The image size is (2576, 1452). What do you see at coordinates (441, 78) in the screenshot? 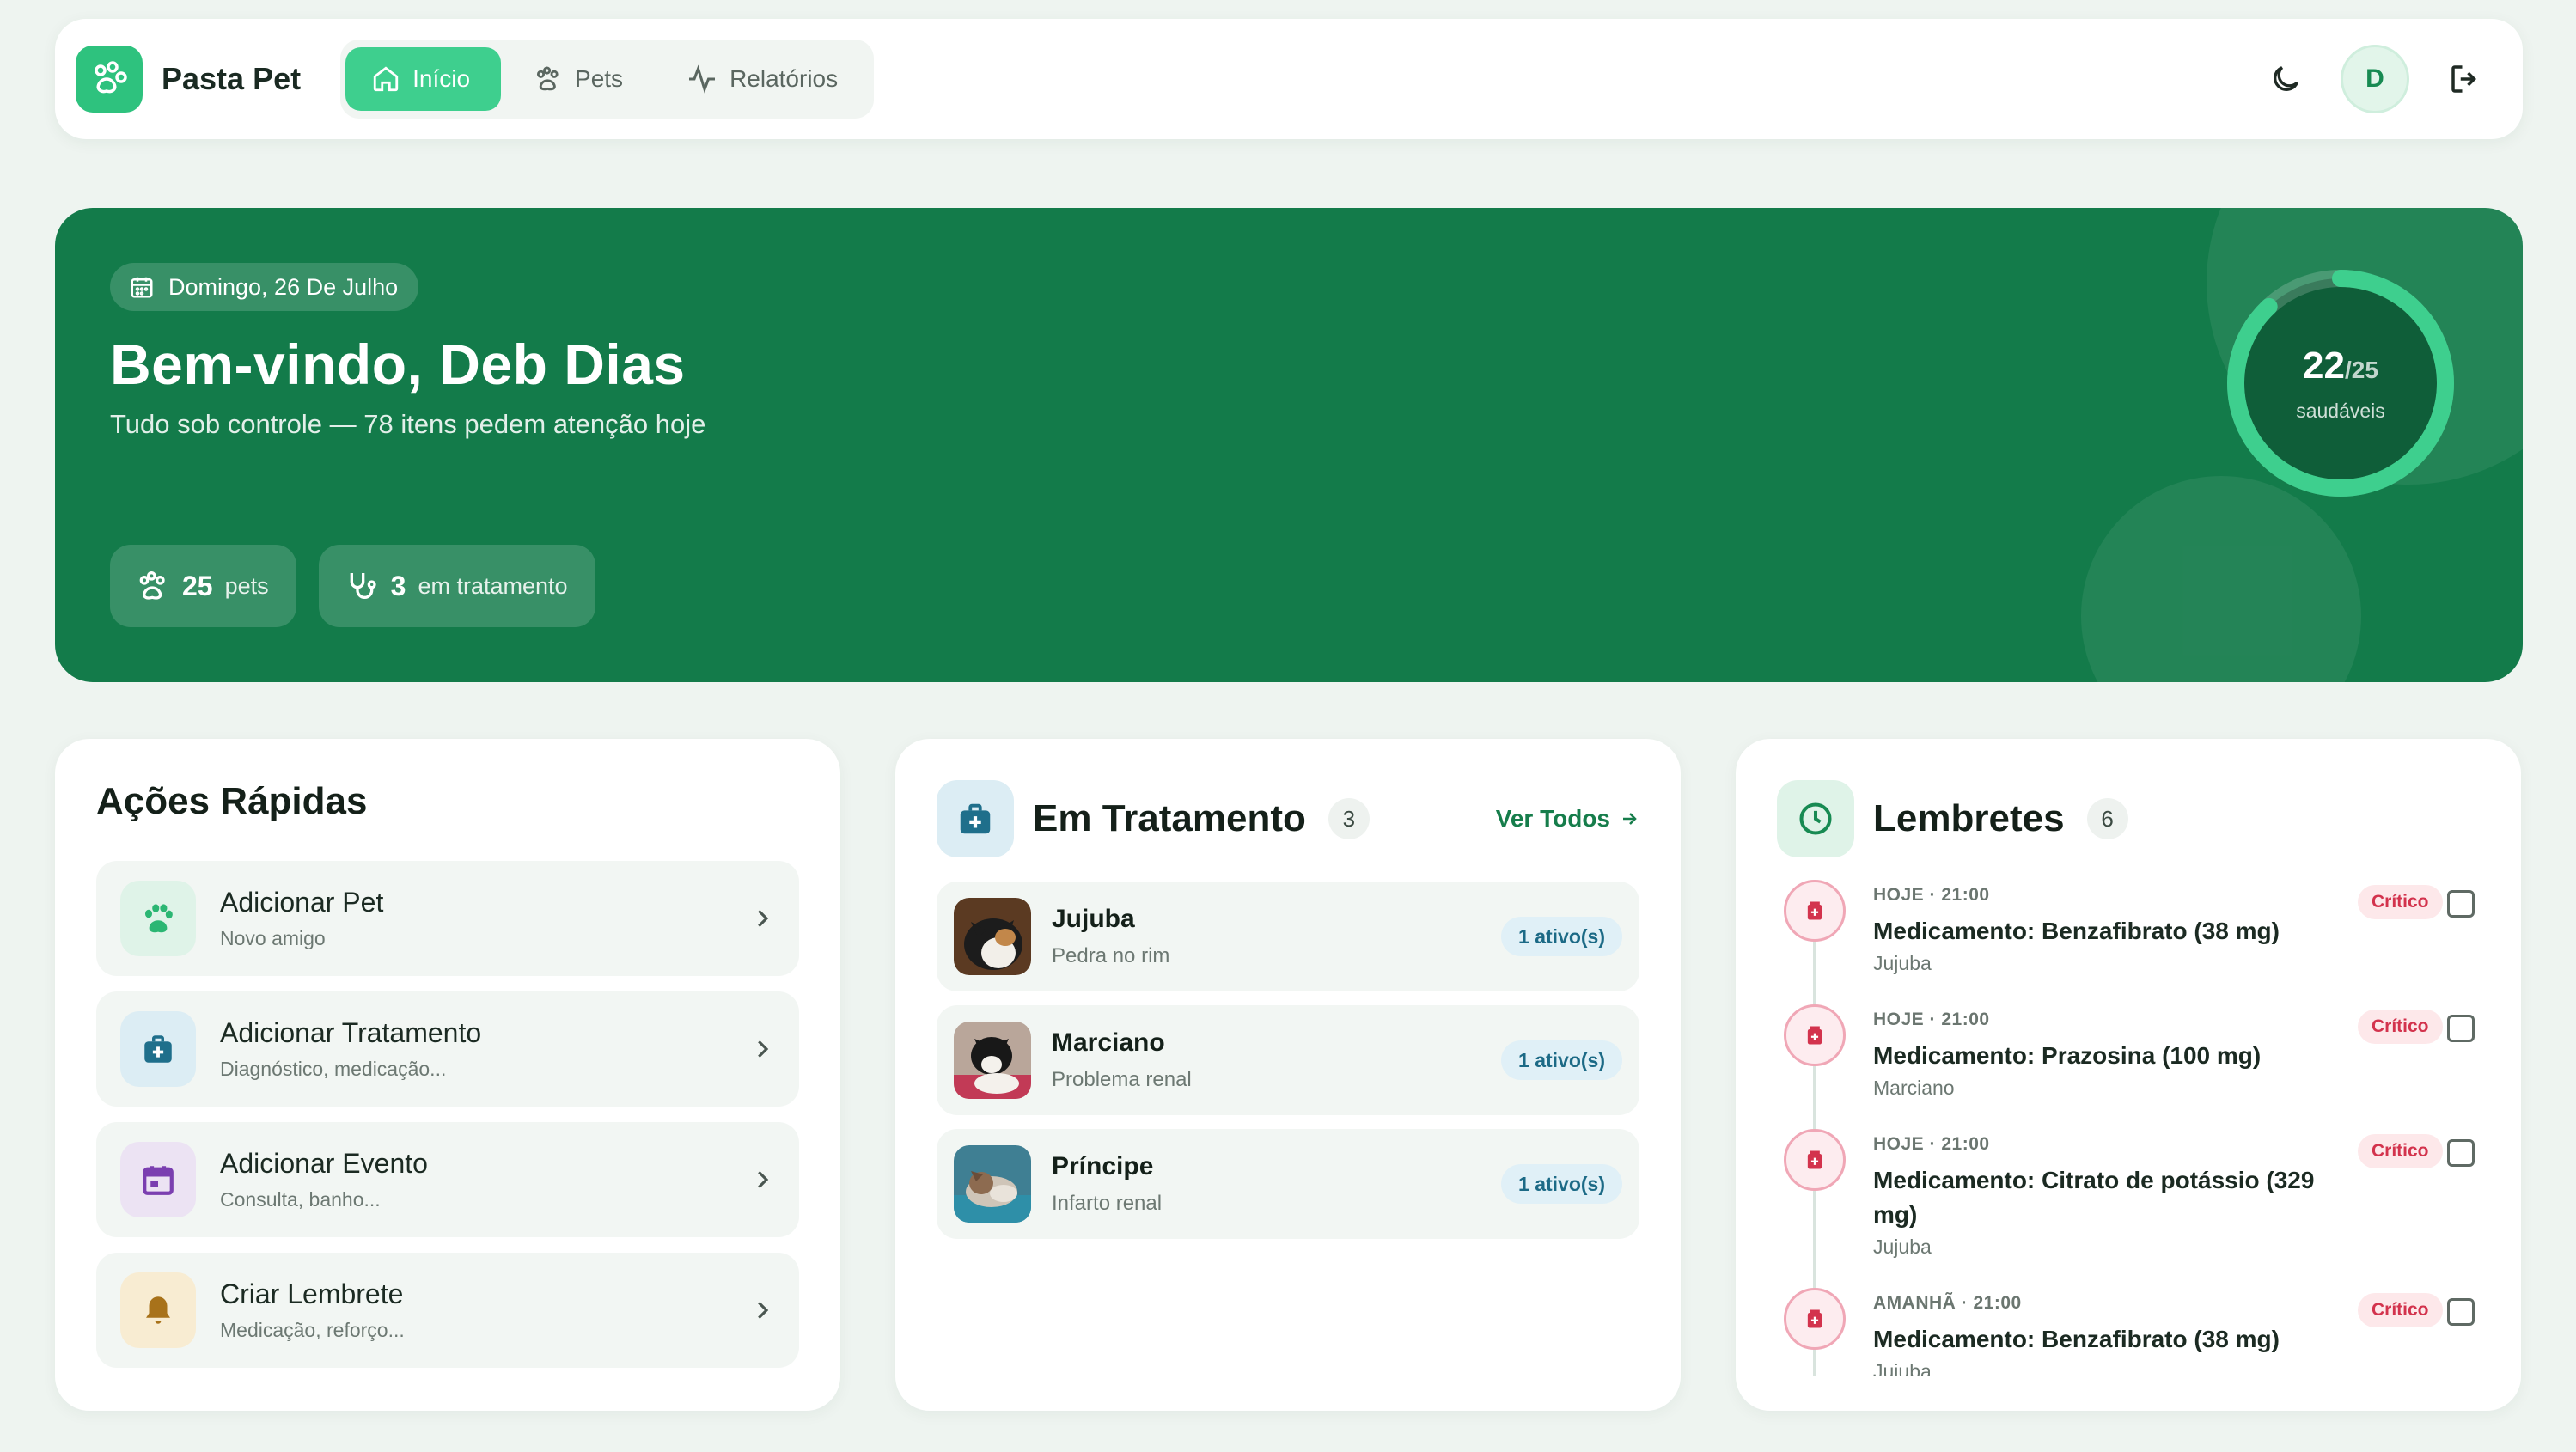
I see `tab-label: Início` at bounding box center [441, 78].